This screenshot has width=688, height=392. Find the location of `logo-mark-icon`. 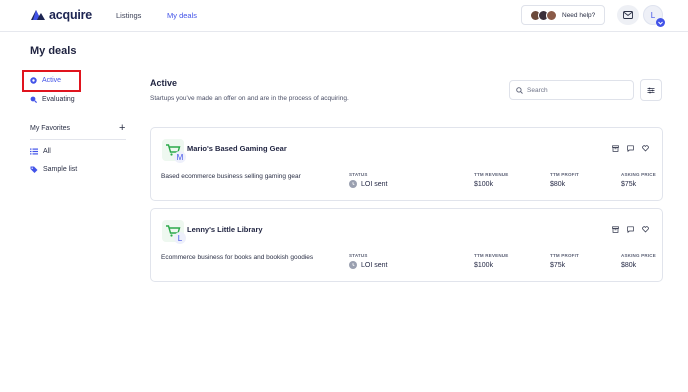

logo-mark-icon is located at coordinates (38, 15).